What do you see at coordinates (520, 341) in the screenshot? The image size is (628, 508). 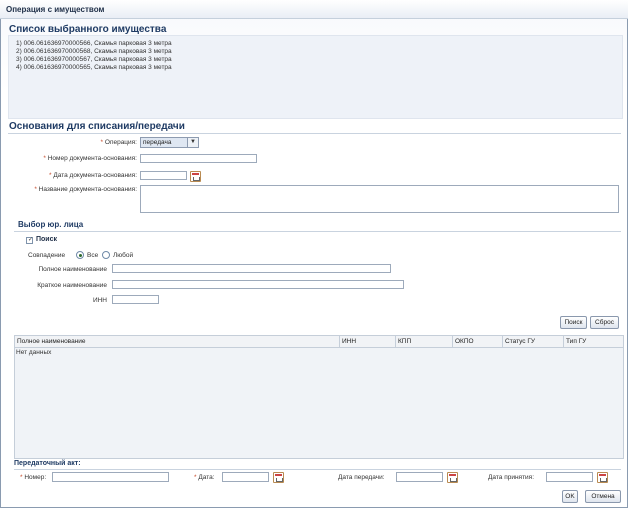 I see `column-header-status: Статус ГУ` at bounding box center [520, 341].